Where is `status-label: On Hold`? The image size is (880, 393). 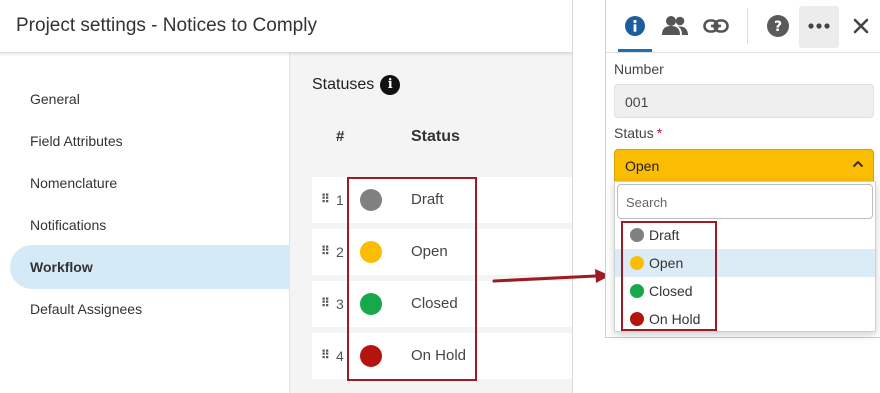 status-label: On Hold is located at coordinates (439, 355).